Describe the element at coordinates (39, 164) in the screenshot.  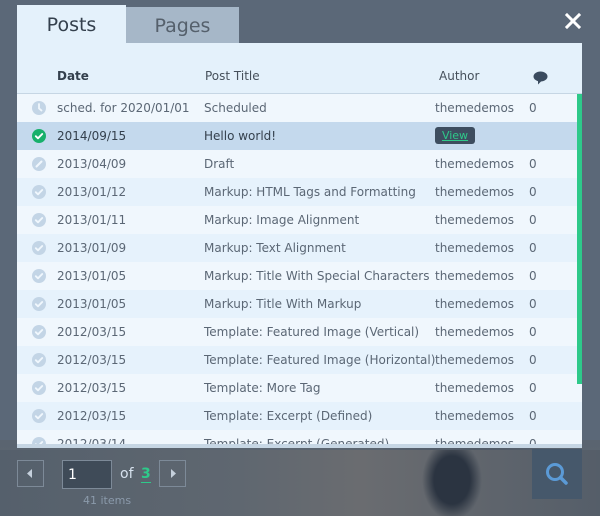
I see `pencil-icon` at that location.